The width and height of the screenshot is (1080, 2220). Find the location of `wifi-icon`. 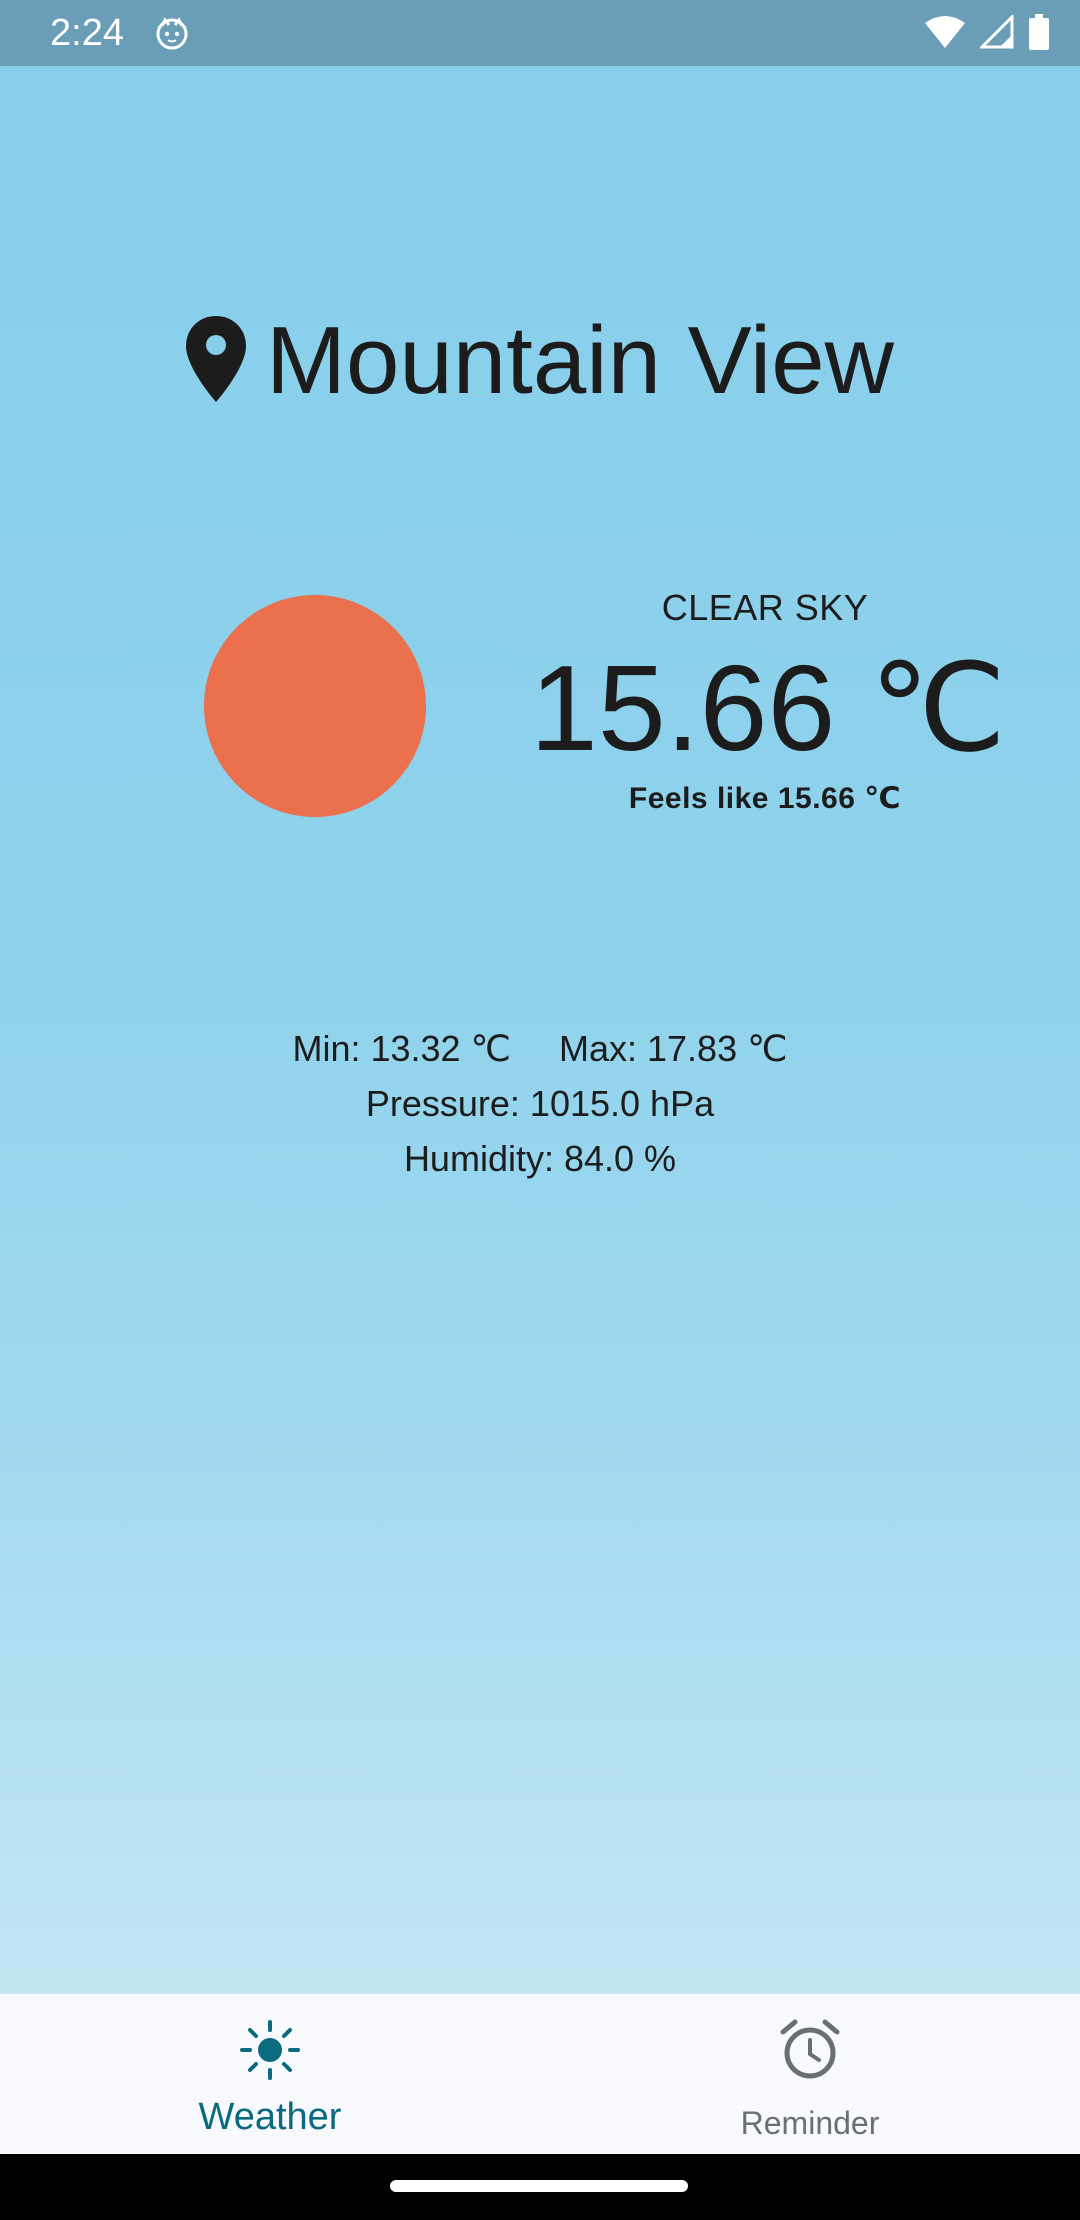

wifi-icon is located at coordinates (945, 34).